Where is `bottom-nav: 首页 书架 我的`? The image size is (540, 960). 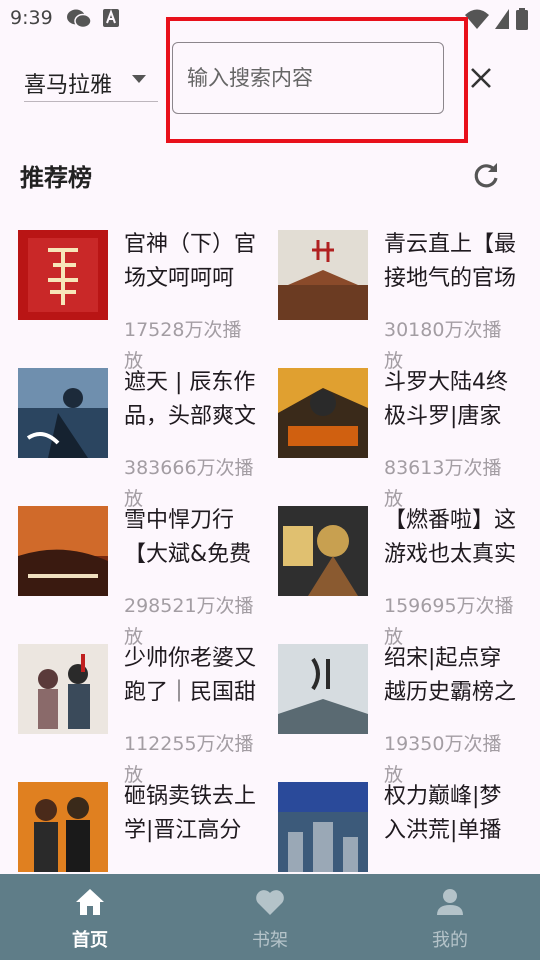
bottom-nav: 首页 书架 我的 is located at coordinates (270, 917).